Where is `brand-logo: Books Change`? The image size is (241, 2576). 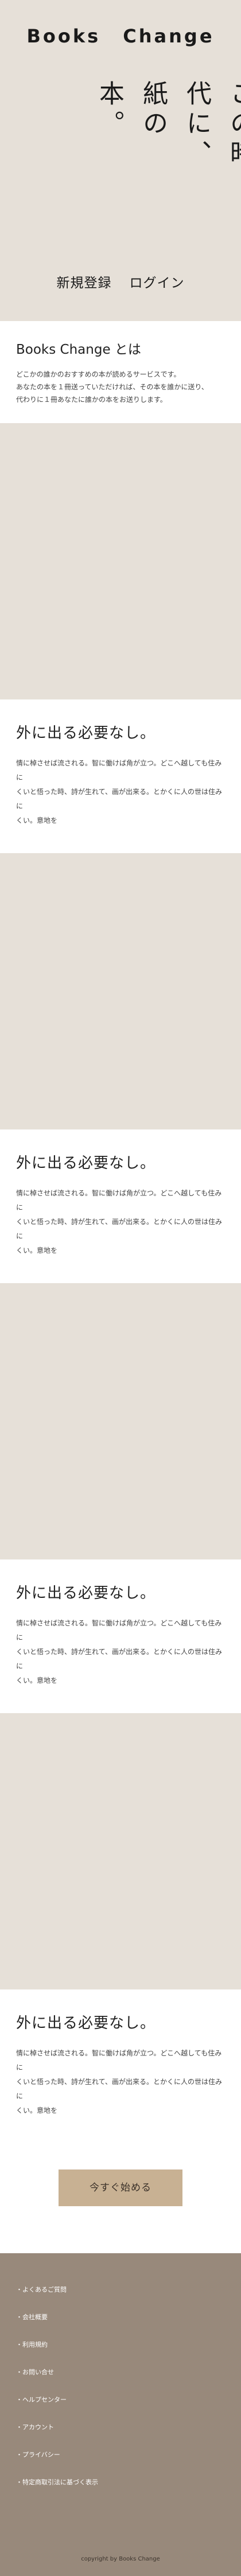 brand-logo: Books Change is located at coordinates (120, 36).